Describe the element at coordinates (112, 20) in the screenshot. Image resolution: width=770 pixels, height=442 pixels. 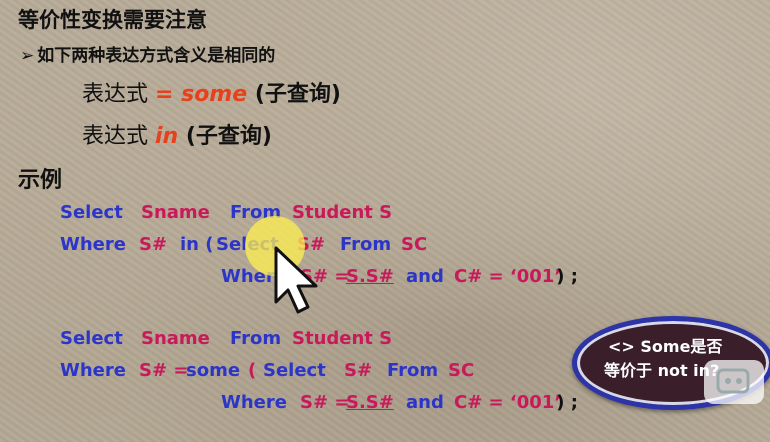
I see `slide-title: 等价性变换需要注意` at that location.